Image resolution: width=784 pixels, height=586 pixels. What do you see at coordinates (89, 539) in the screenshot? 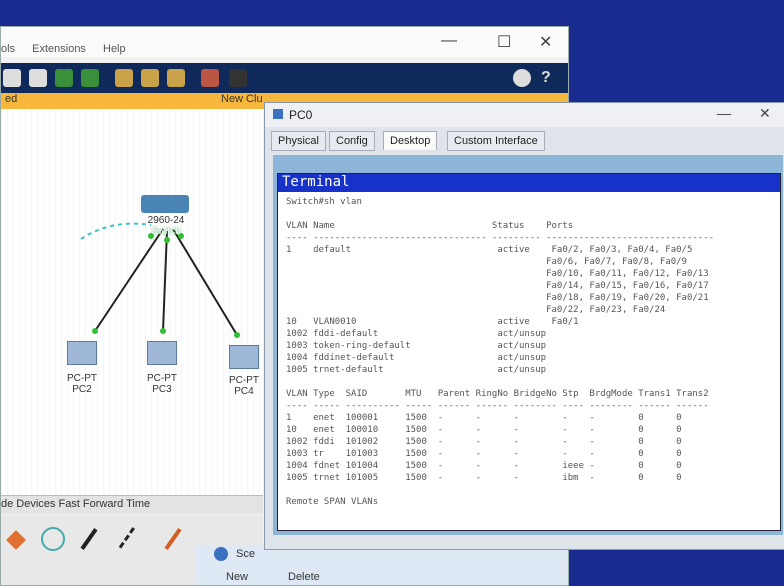
I see `straight-cable-icon` at bounding box center [89, 539].